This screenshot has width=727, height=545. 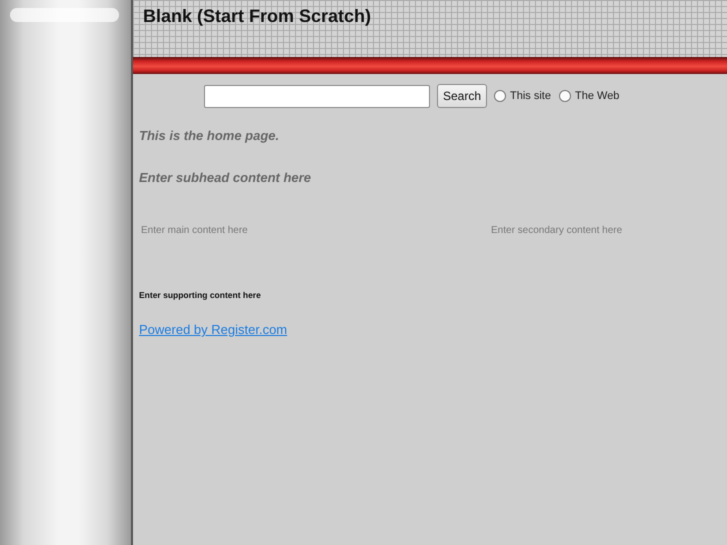 I want to click on search-field, so click(x=317, y=96).